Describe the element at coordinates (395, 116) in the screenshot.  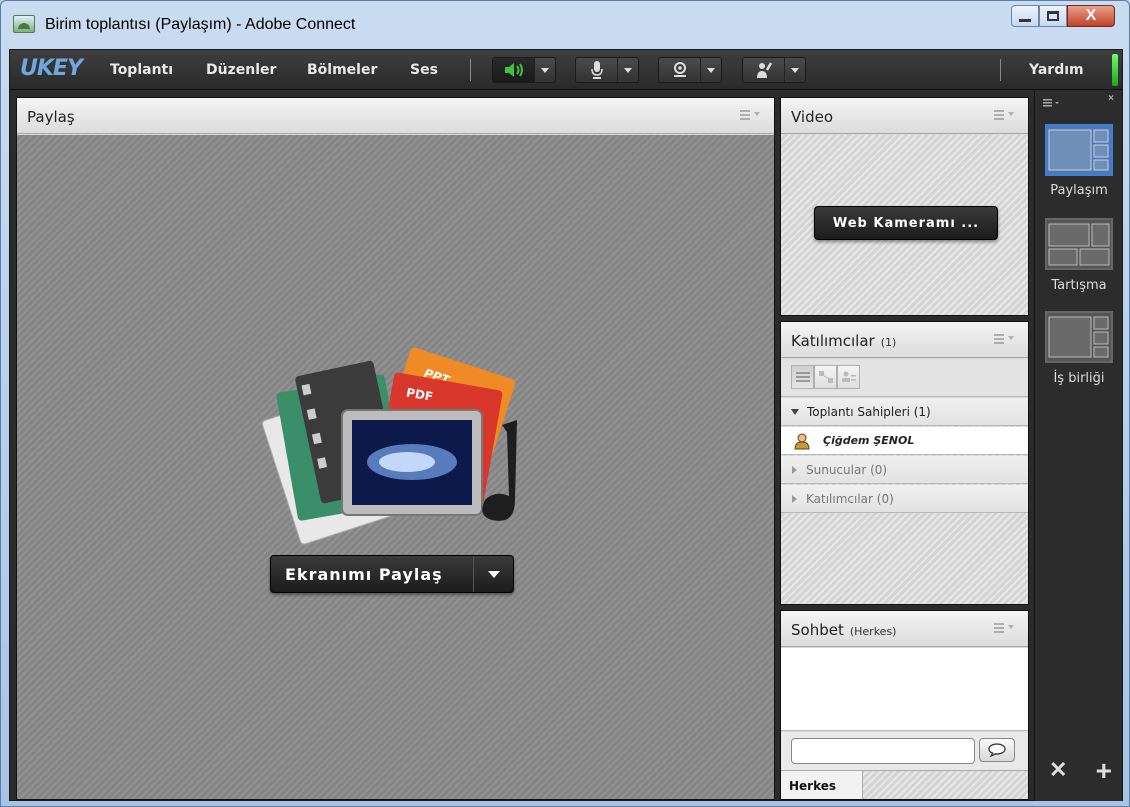
I see `share-pod-header: Paylaş` at that location.